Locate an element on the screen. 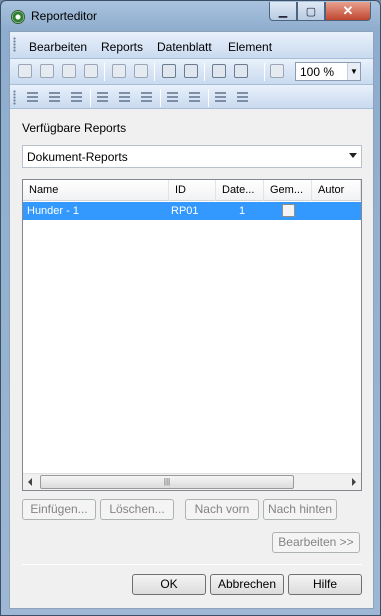 This screenshot has height=616, width=381. report-type-value: Dokument-Reports is located at coordinates (77, 157).